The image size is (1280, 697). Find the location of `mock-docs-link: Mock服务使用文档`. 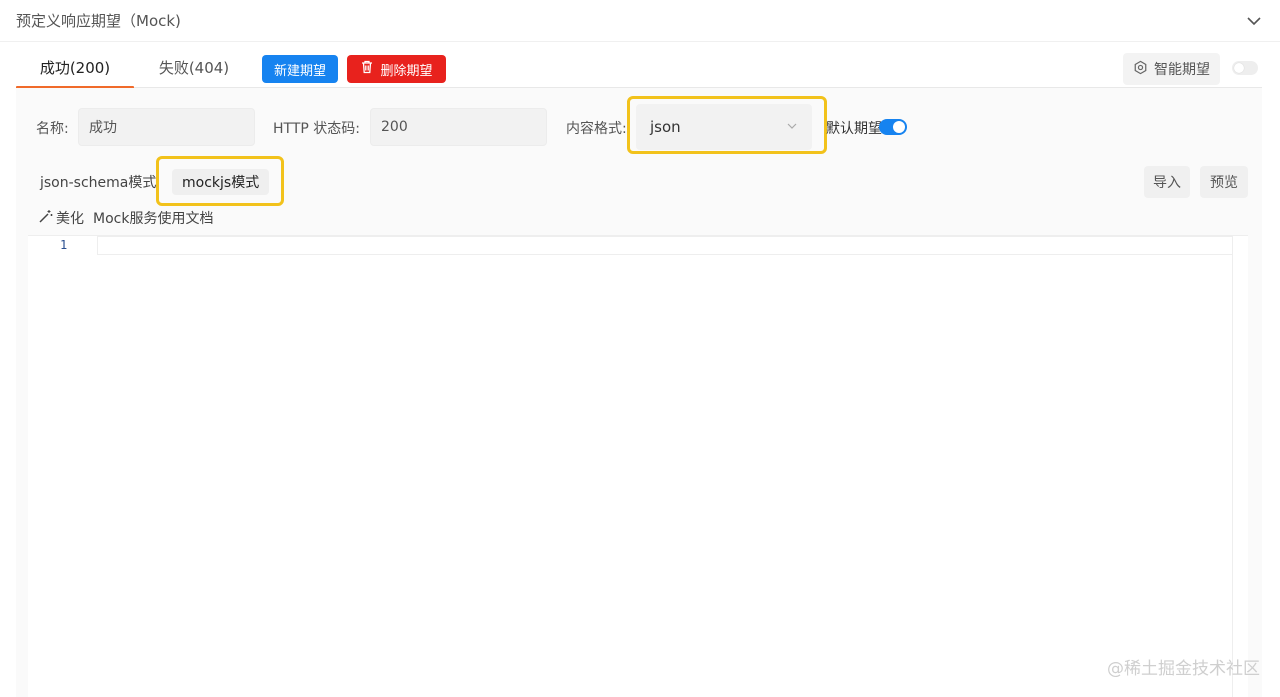

mock-docs-link: Mock服务使用文档 is located at coordinates (153, 218).